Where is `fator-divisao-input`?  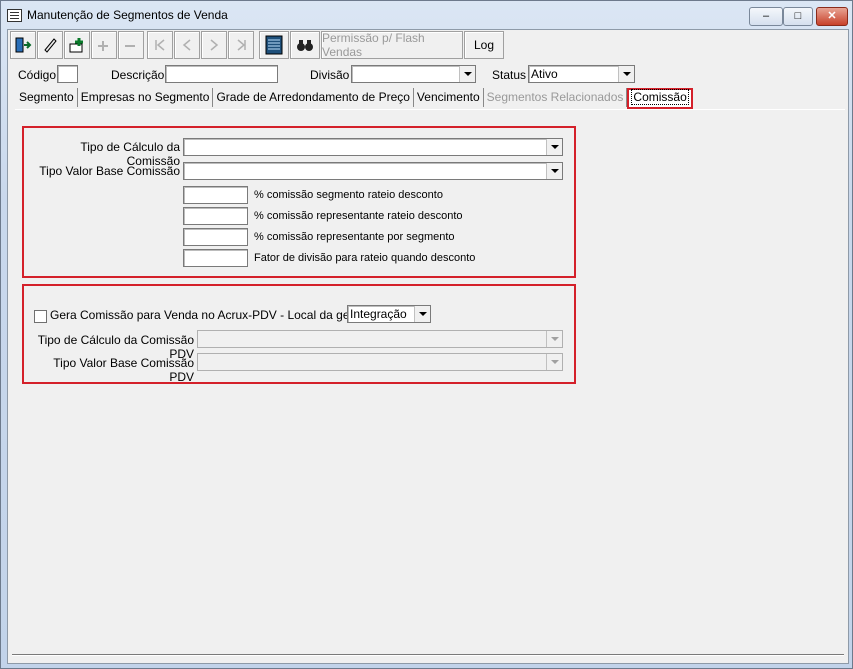 fator-divisao-input is located at coordinates (215, 258).